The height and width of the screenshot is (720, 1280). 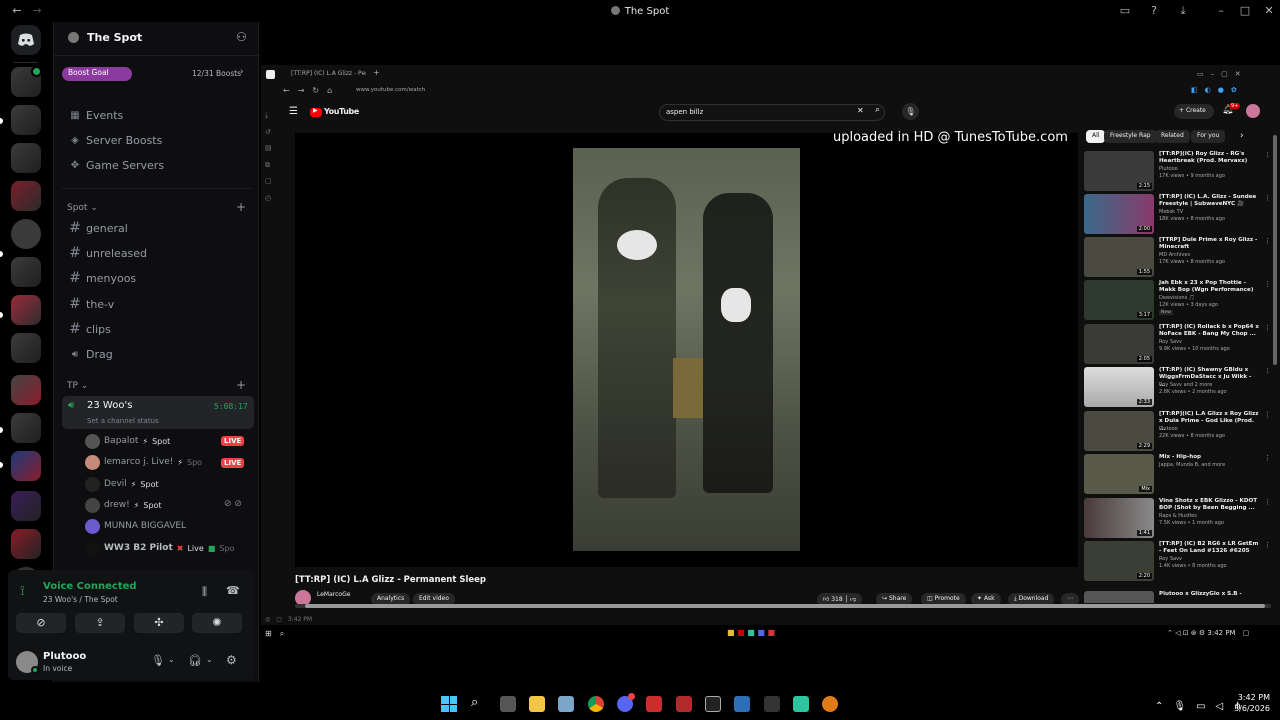 What do you see at coordinates (82, 208) in the screenshot?
I see `category-spot: Spot ⌄` at bounding box center [82, 208].